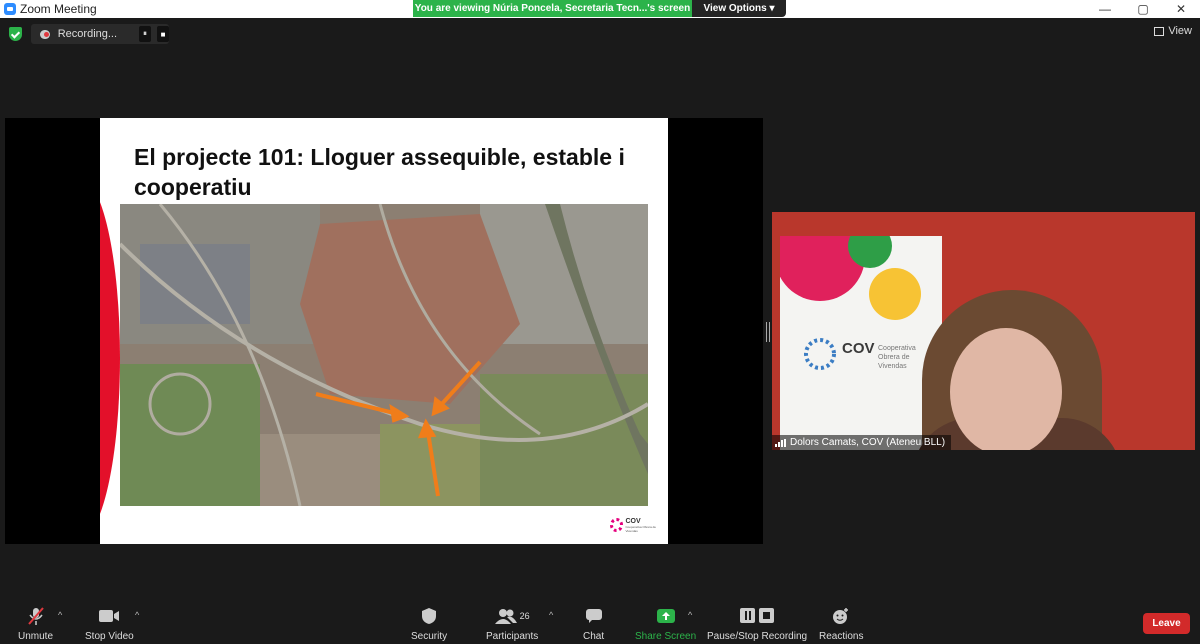 This screenshot has height=644, width=1200. I want to click on stop-video-button: Stop Video, so click(109, 624).